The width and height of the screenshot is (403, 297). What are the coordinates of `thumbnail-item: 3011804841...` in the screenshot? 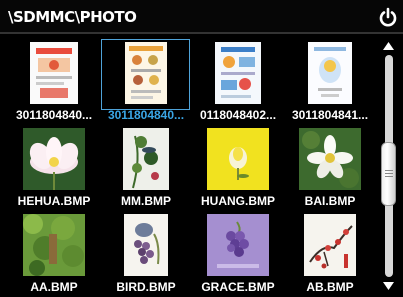 It's located at (330, 81).